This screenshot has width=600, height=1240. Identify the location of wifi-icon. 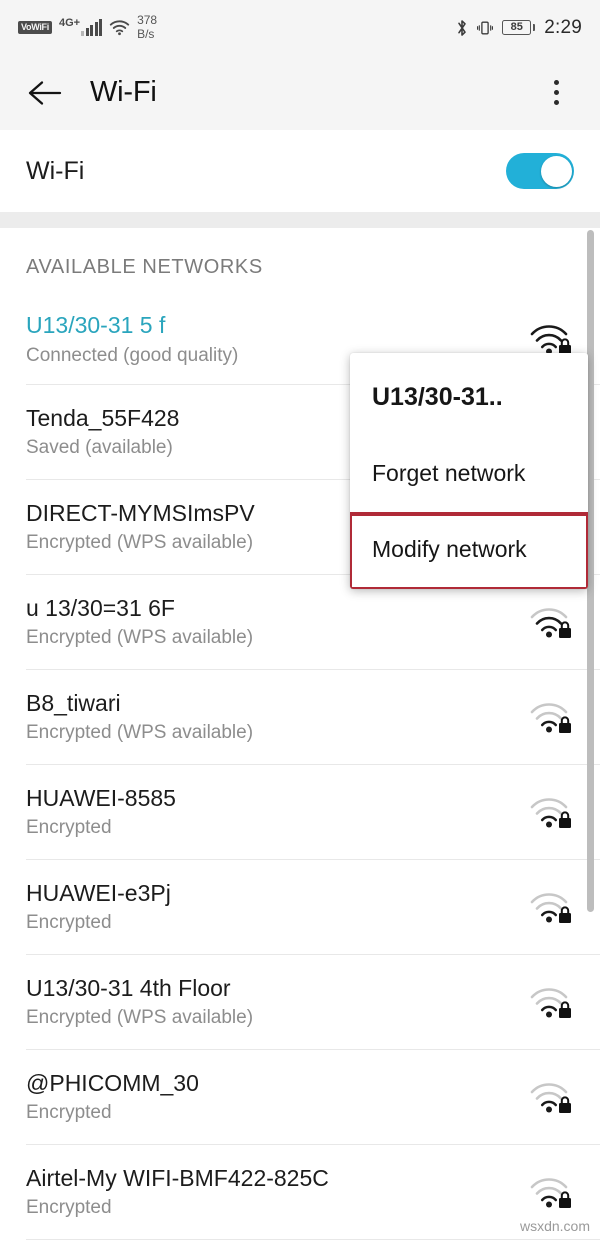
(119, 27).